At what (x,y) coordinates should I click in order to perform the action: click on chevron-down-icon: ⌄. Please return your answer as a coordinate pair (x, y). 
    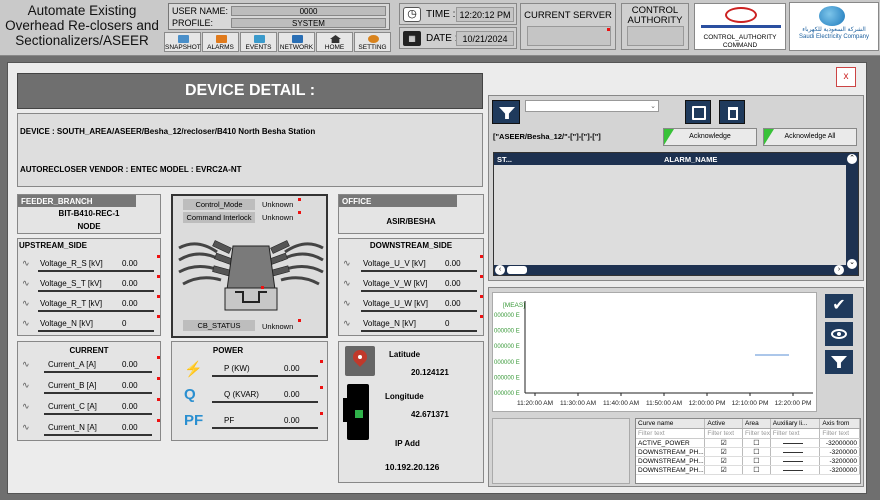
    Looking at the image, I should click on (653, 106).